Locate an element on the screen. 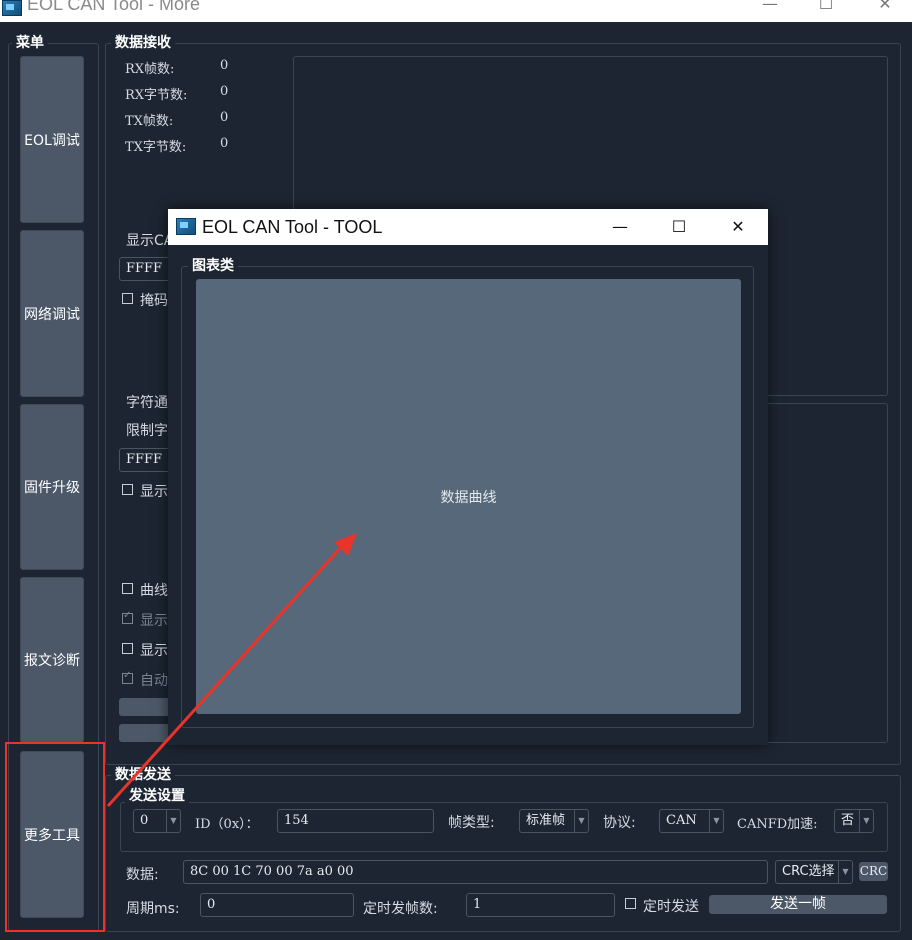  chart-group-title: 图表类 is located at coordinates (213, 266).